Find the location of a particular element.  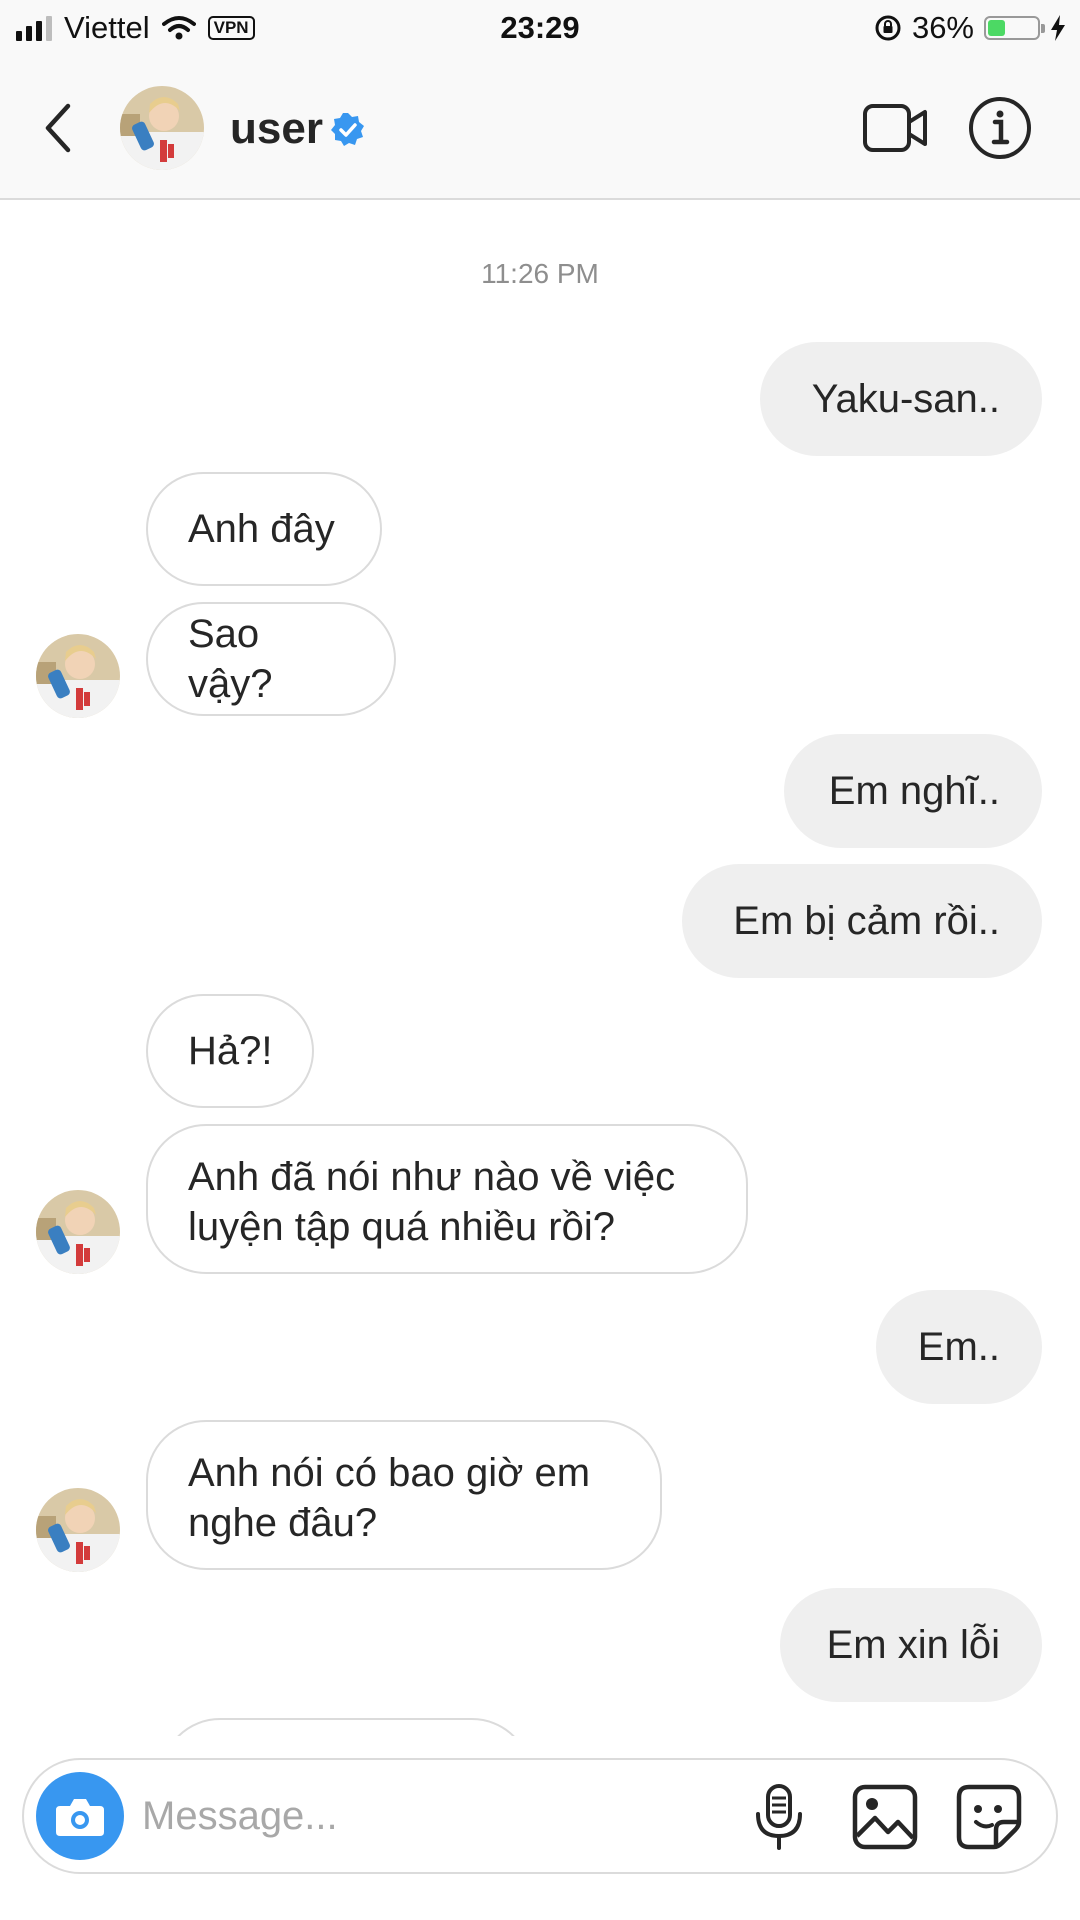

status-right: 36% is located at coordinates (970, 28).